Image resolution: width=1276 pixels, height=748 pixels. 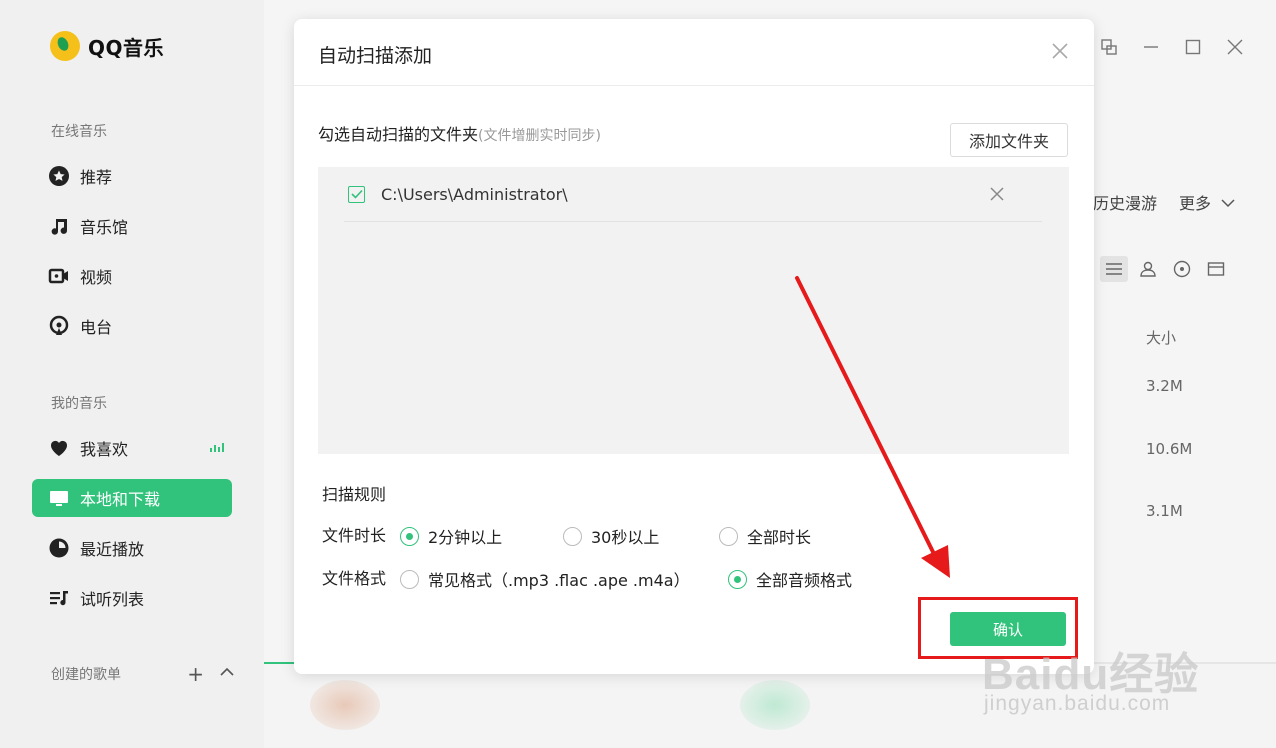 What do you see at coordinates (1235, 47) in the screenshot?
I see `close-window-icon` at bounding box center [1235, 47].